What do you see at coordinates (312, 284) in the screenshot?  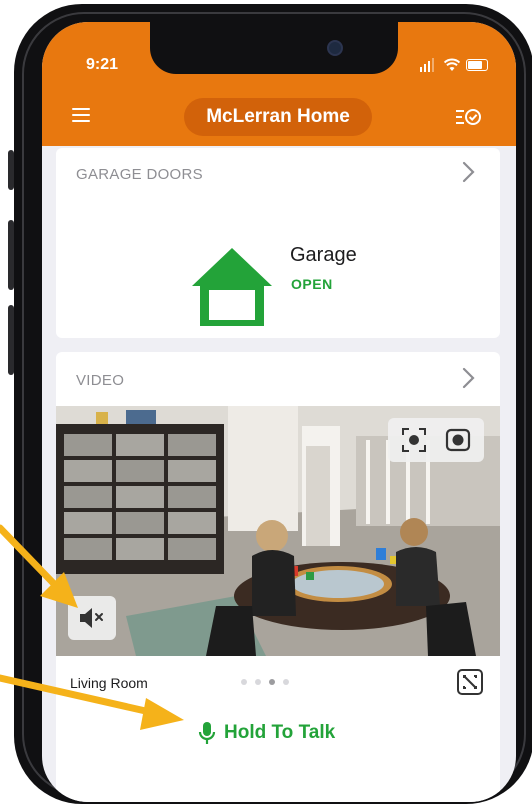 I see `status-badge: OPEN` at bounding box center [312, 284].